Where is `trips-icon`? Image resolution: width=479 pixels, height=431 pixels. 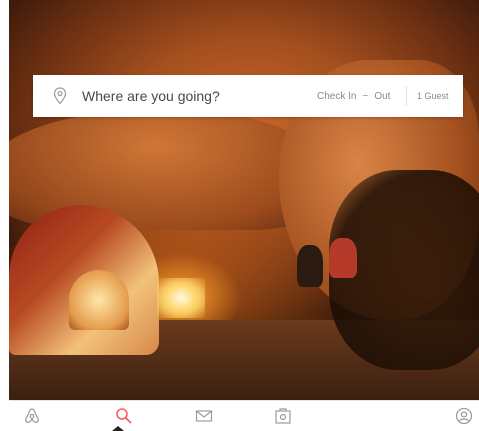
trips-icon is located at coordinates (283, 416).